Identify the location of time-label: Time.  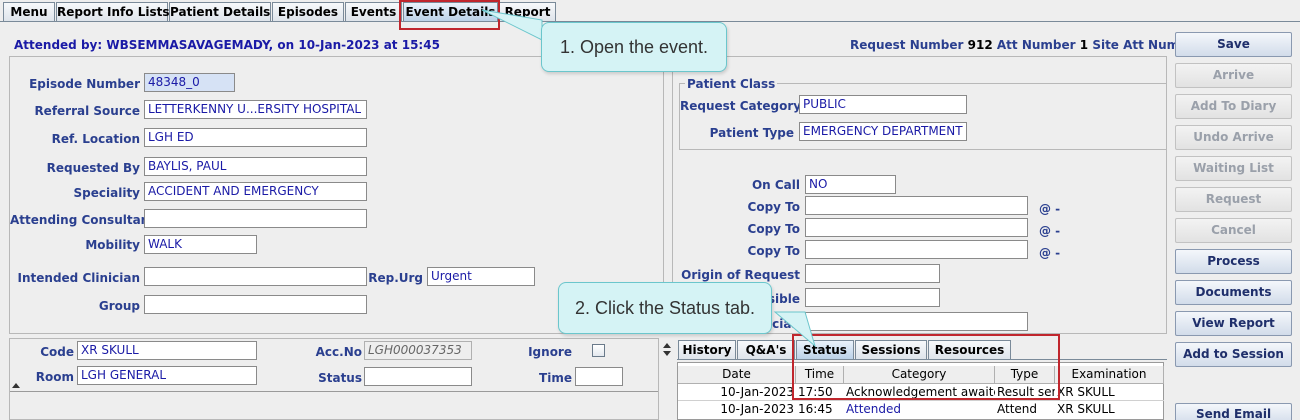
(555, 378).